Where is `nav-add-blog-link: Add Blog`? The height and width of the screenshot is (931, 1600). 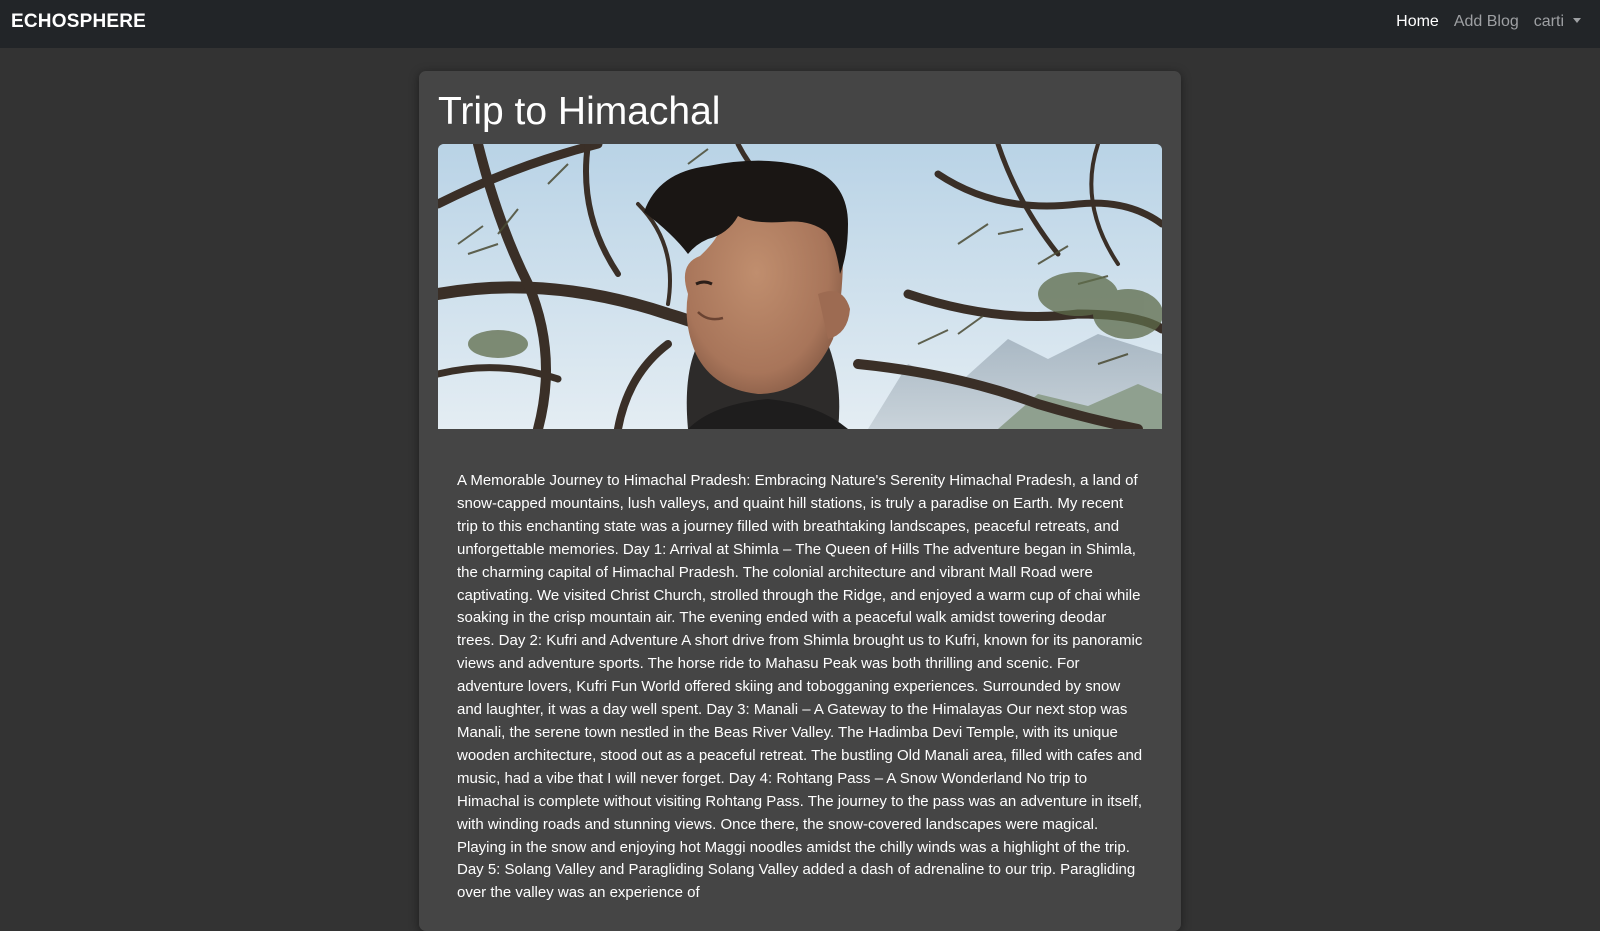
nav-add-blog-link: Add Blog is located at coordinates (1486, 22).